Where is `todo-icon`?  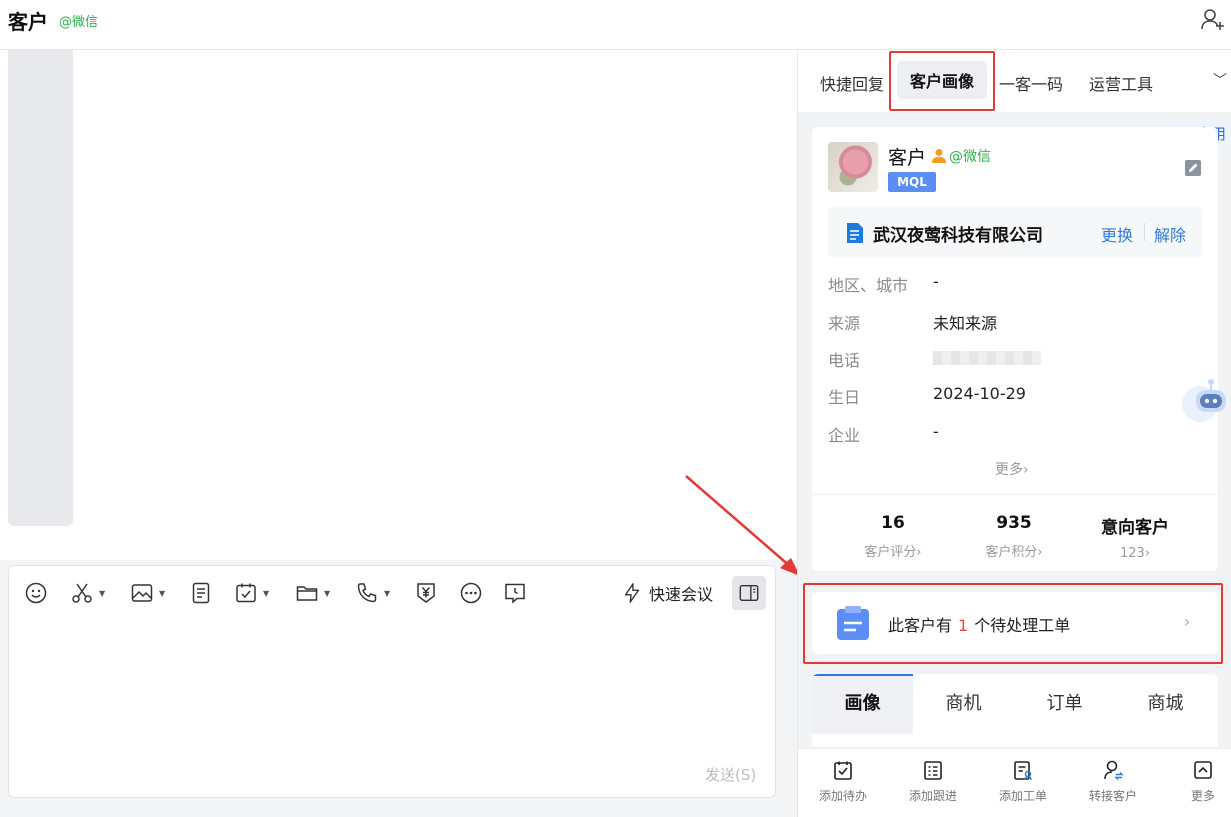 todo-icon is located at coordinates (843, 770).